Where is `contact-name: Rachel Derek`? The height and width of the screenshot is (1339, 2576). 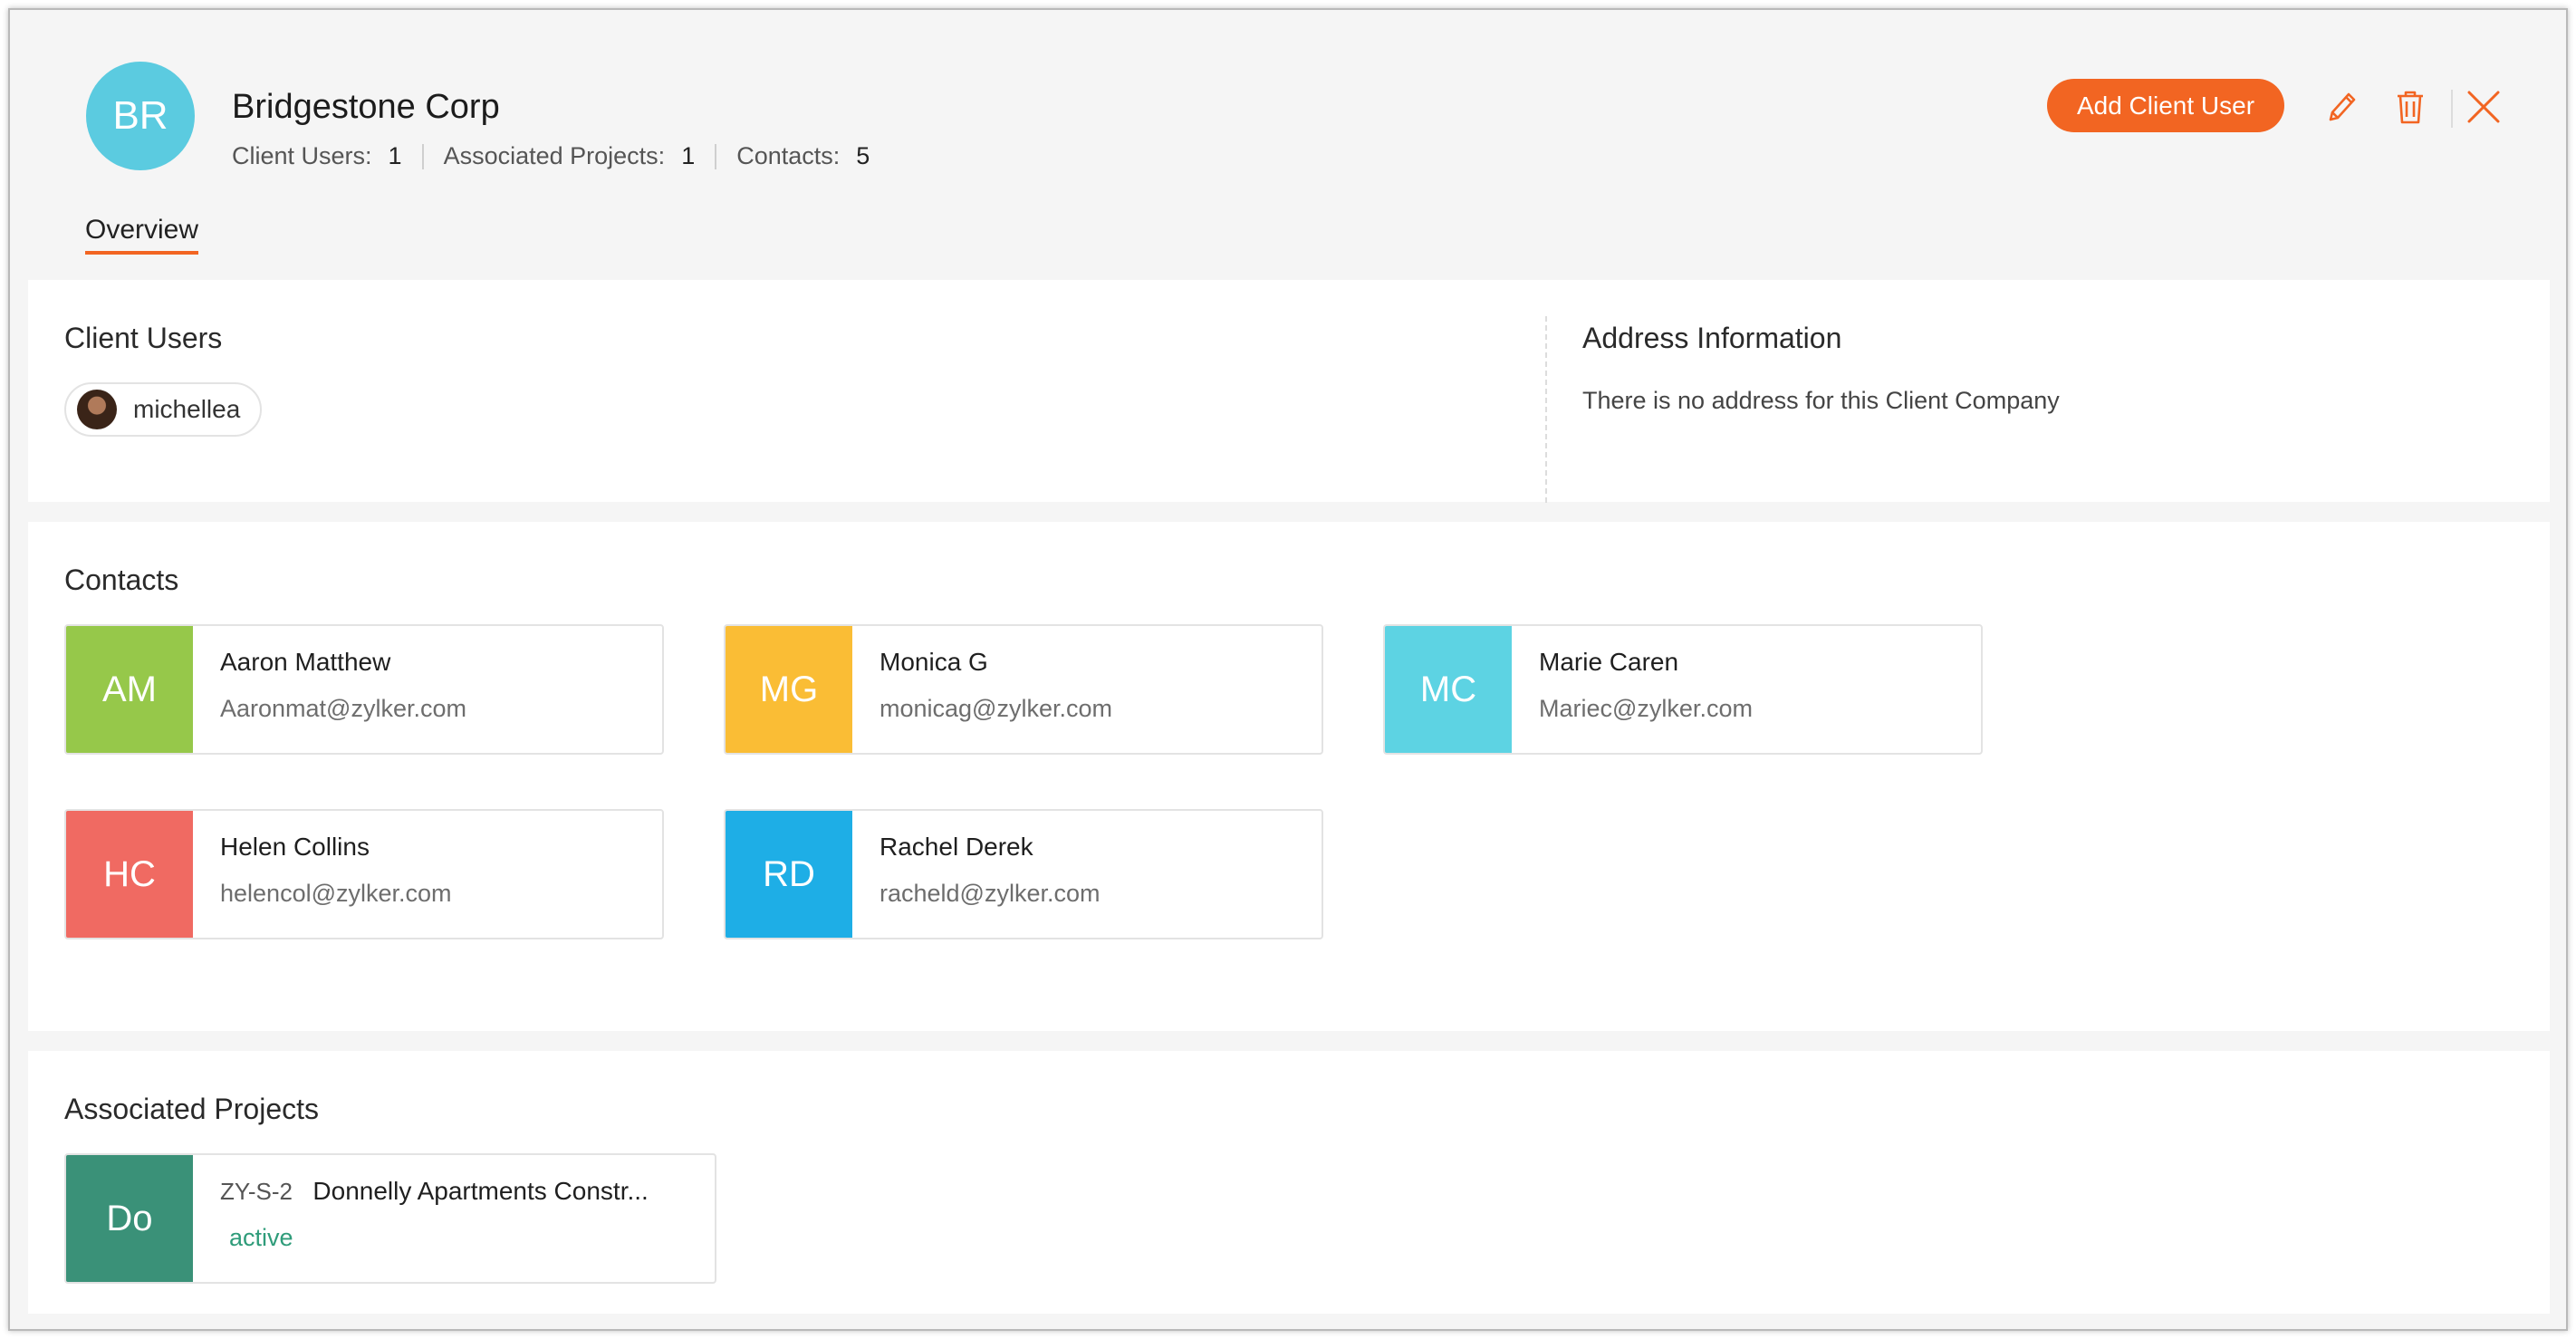
contact-name: Rachel Derek is located at coordinates (956, 847).